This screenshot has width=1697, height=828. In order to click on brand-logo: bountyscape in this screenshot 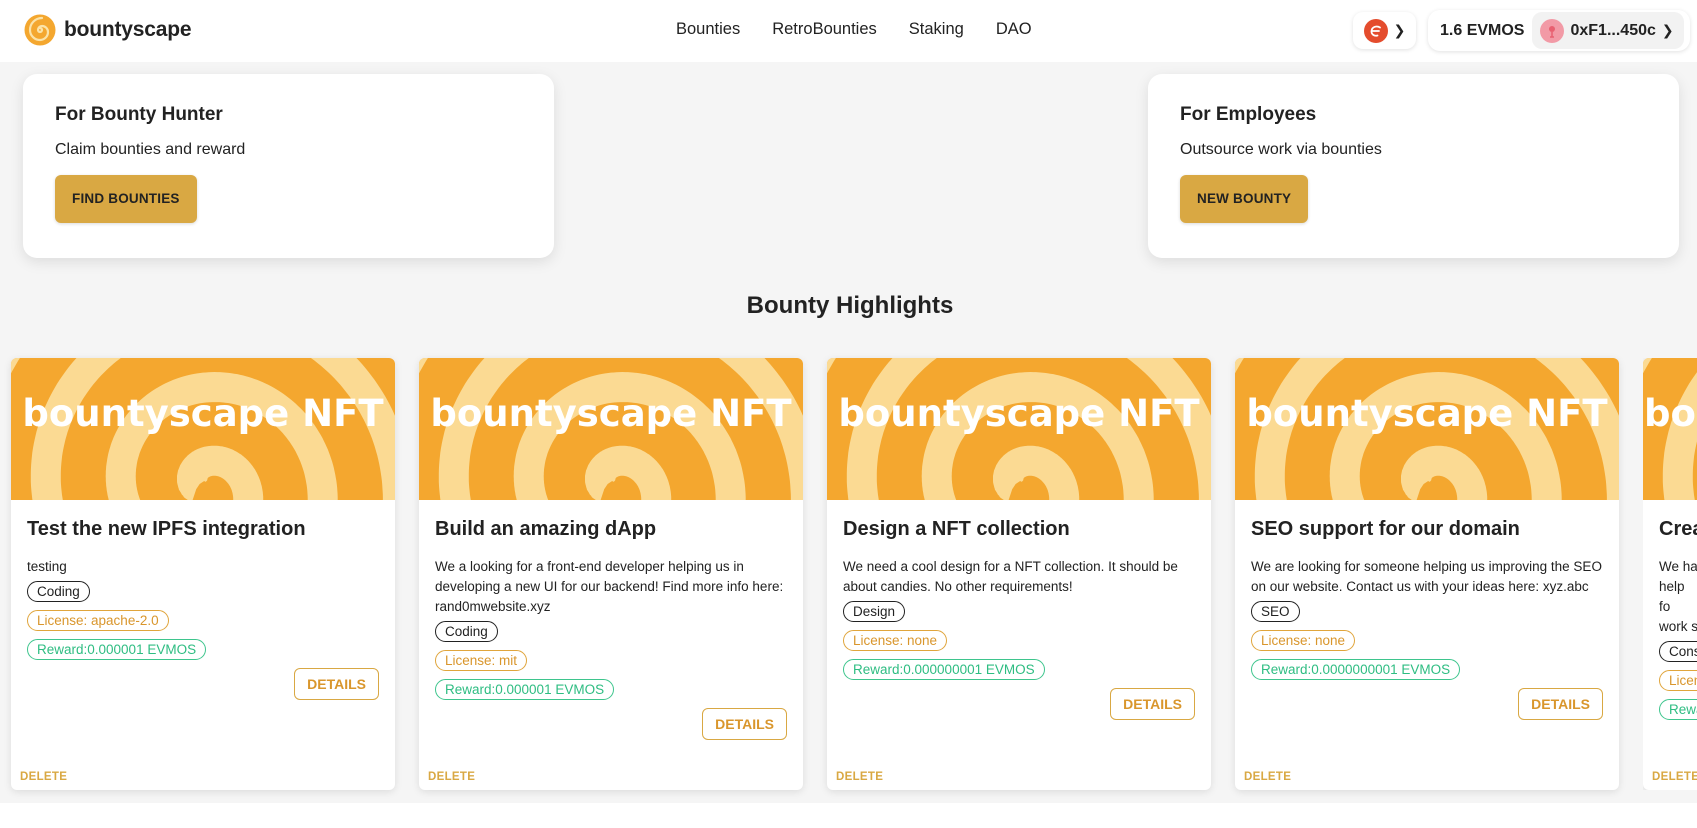, I will do `click(108, 30)`.